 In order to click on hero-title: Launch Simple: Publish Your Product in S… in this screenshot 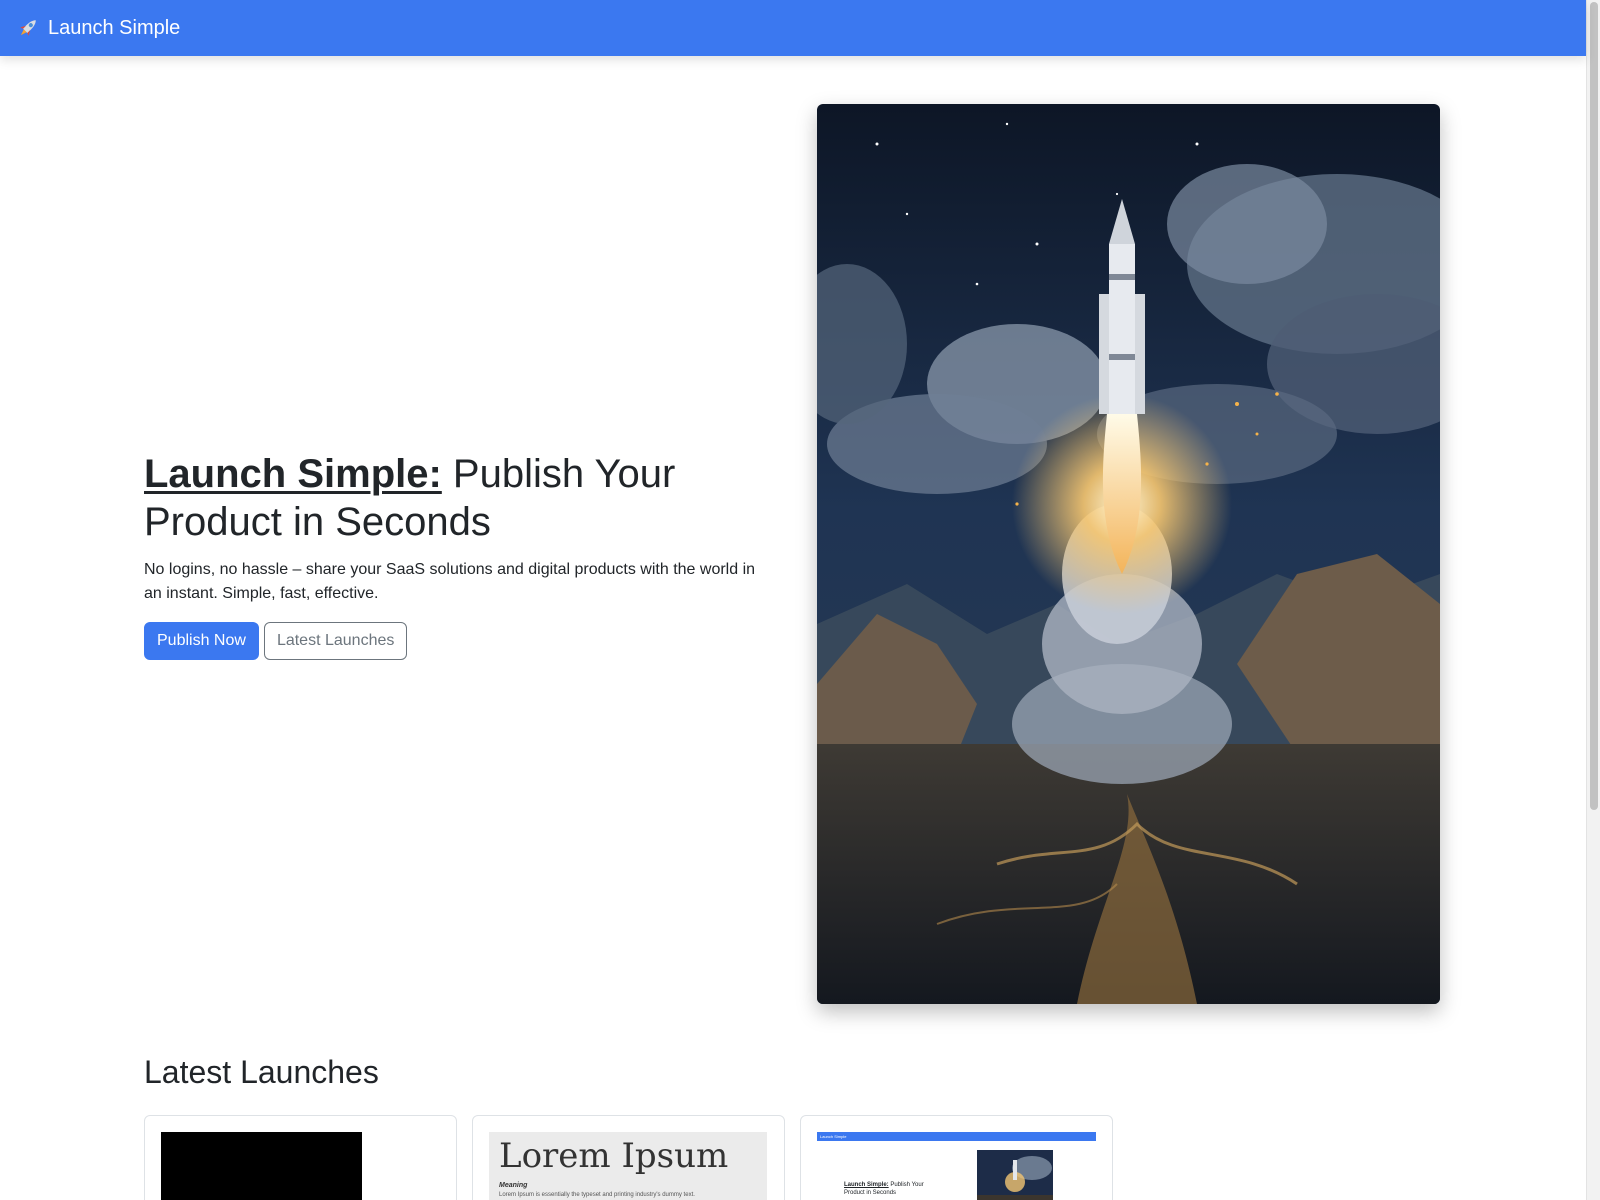, I will do `click(464, 498)`.